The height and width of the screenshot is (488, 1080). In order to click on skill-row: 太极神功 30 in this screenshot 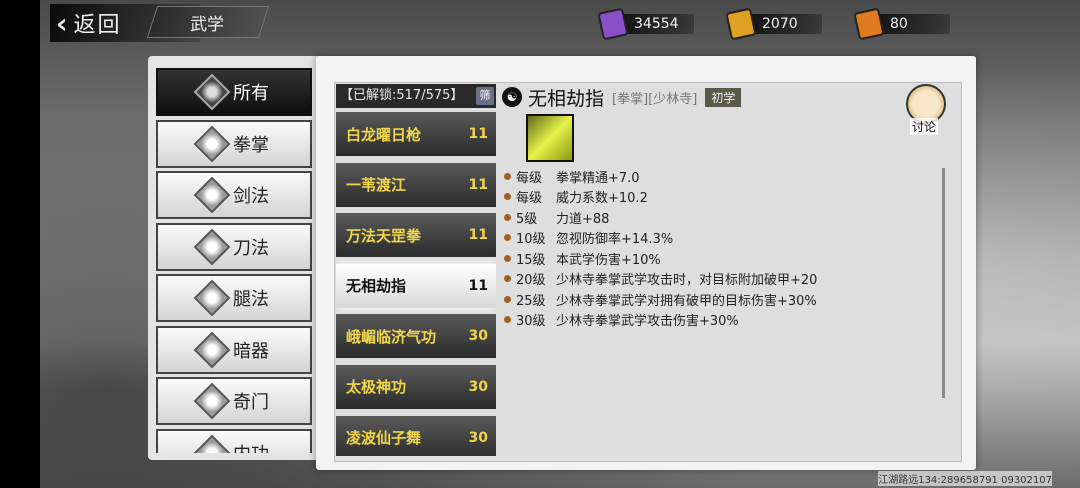, I will do `click(416, 386)`.